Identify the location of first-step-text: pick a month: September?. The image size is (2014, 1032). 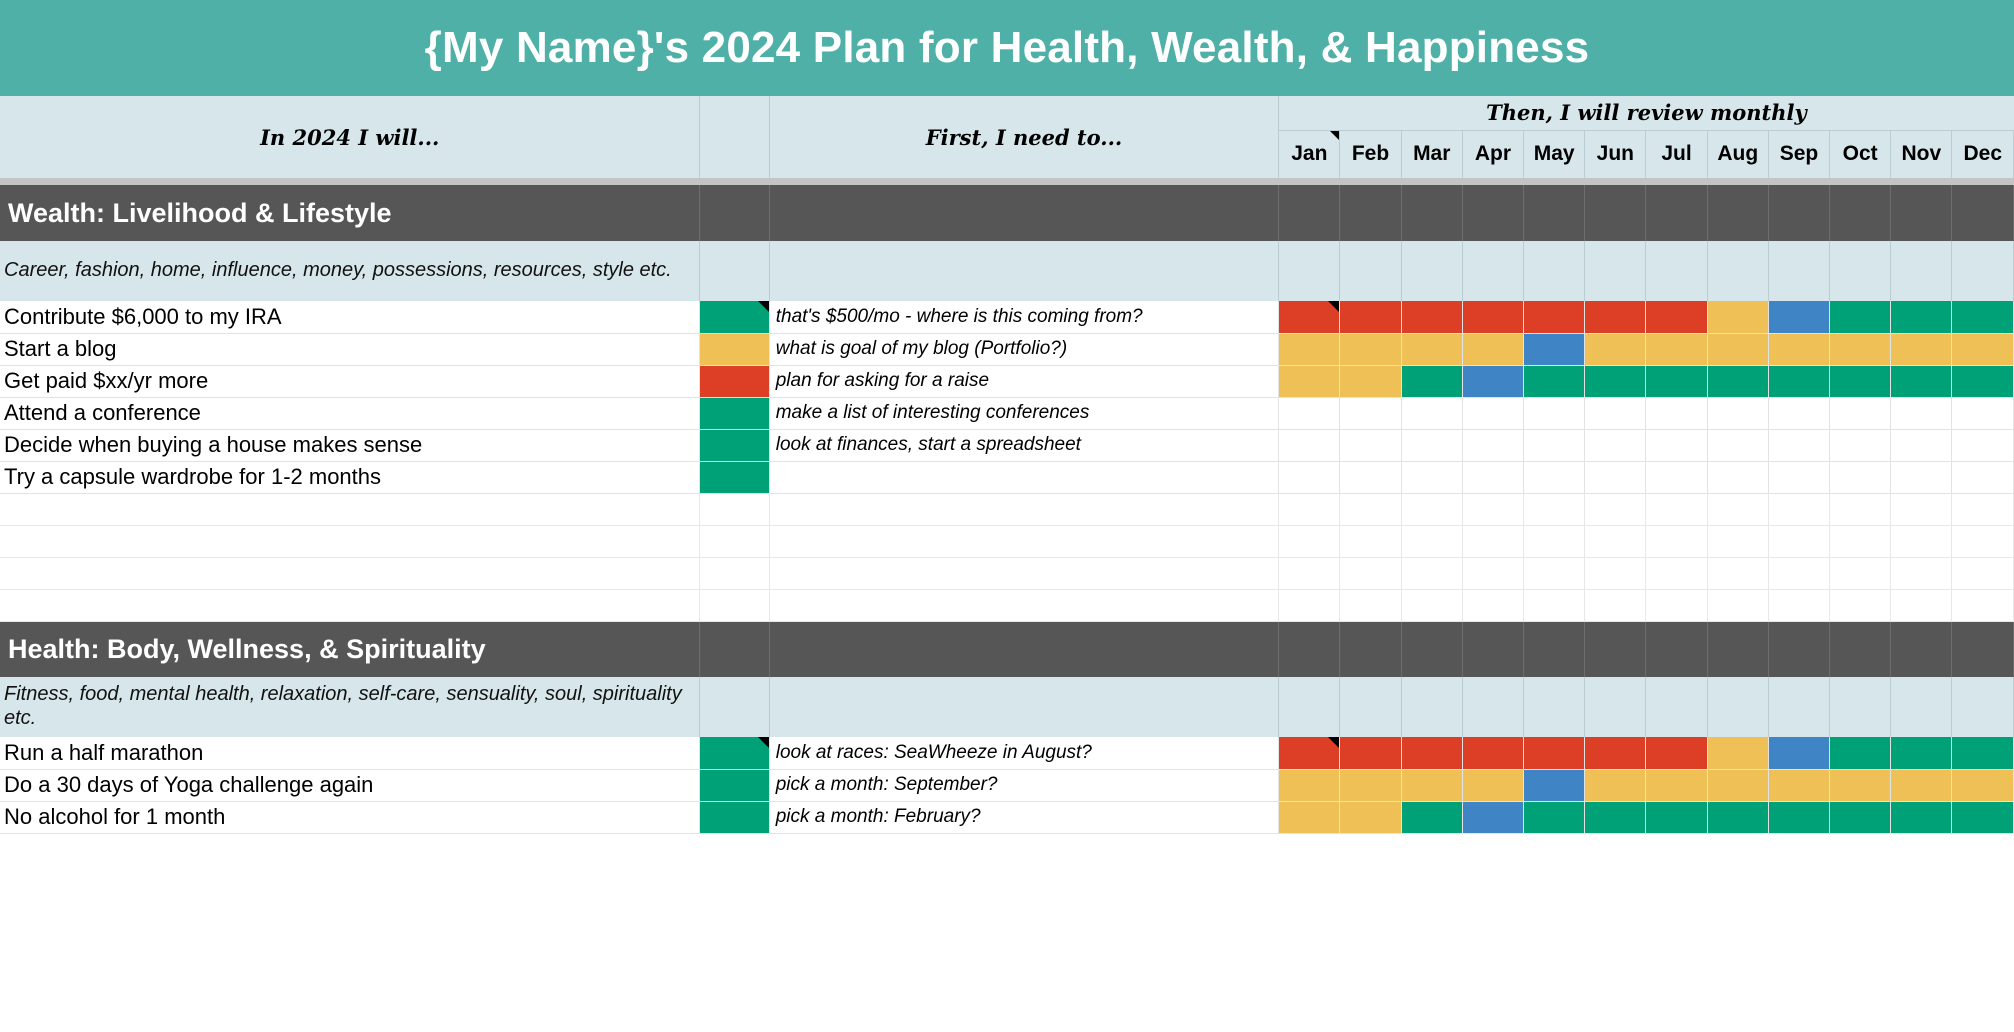
(1024, 785).